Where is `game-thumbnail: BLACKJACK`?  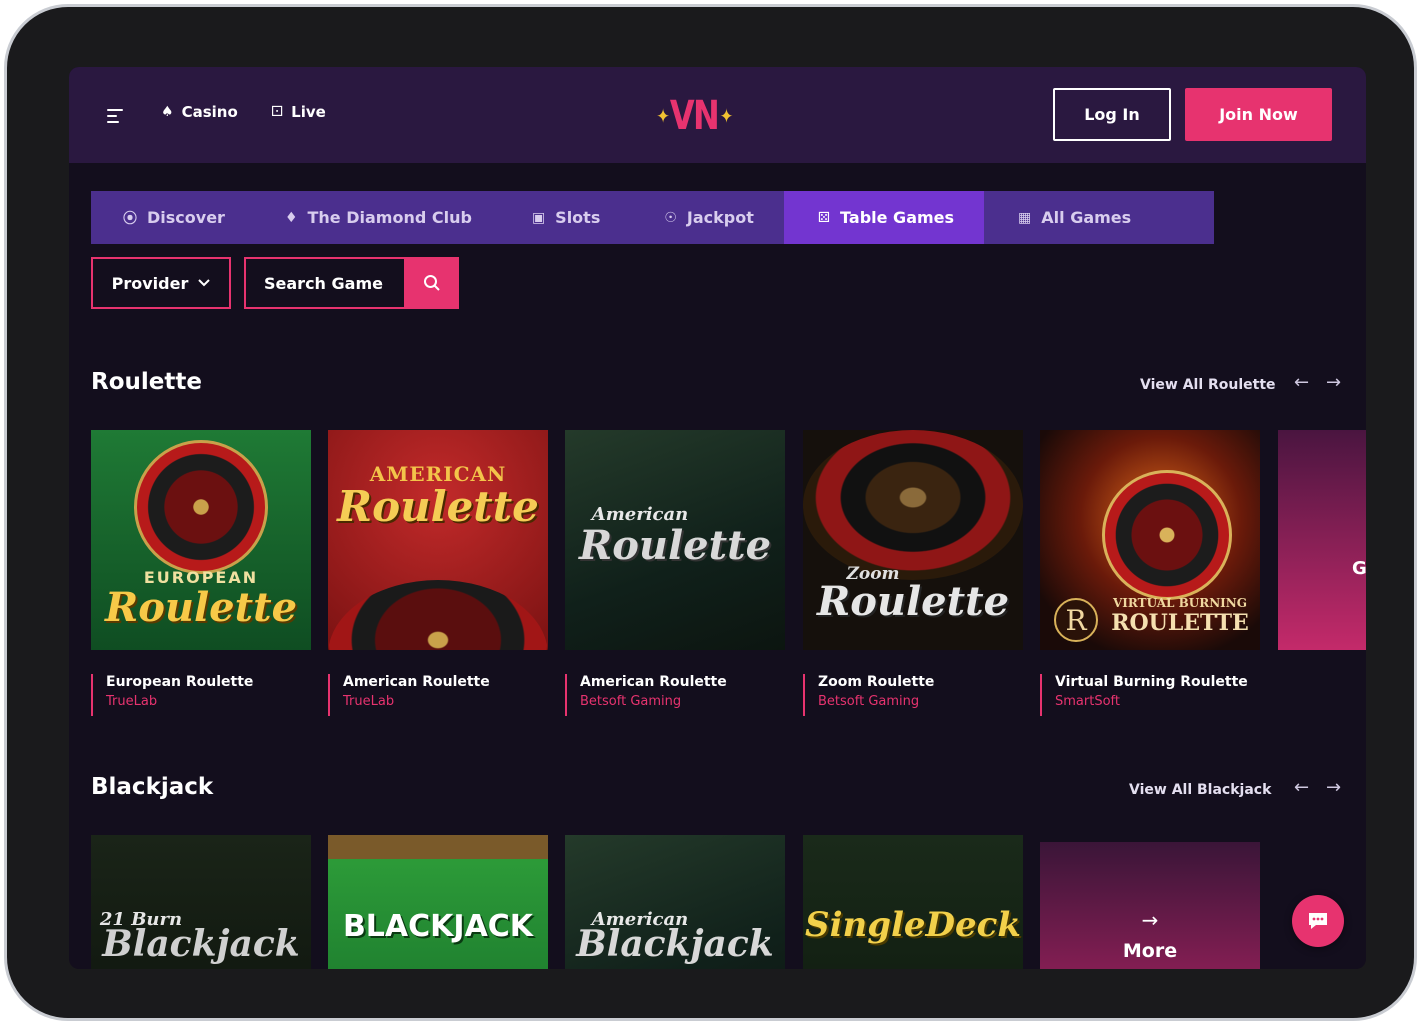
game-thumbnail: BLACKJACK is located at coordinates (438, 902).